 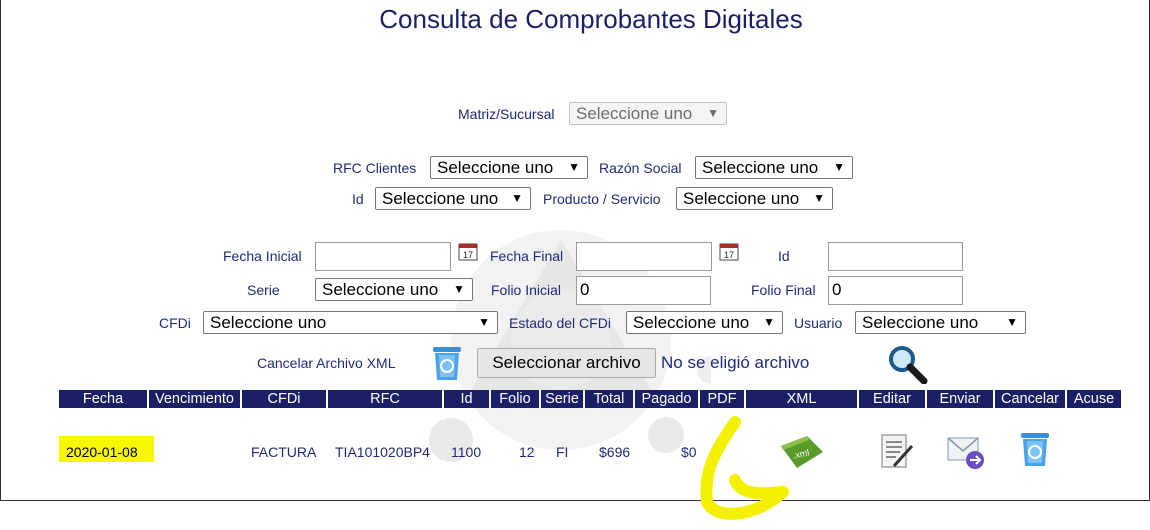 What do you see at coordinates (741, 198) in the screenshot?
I see `producto-select-value: Seleccione uno` at bounding box center [741, 198].